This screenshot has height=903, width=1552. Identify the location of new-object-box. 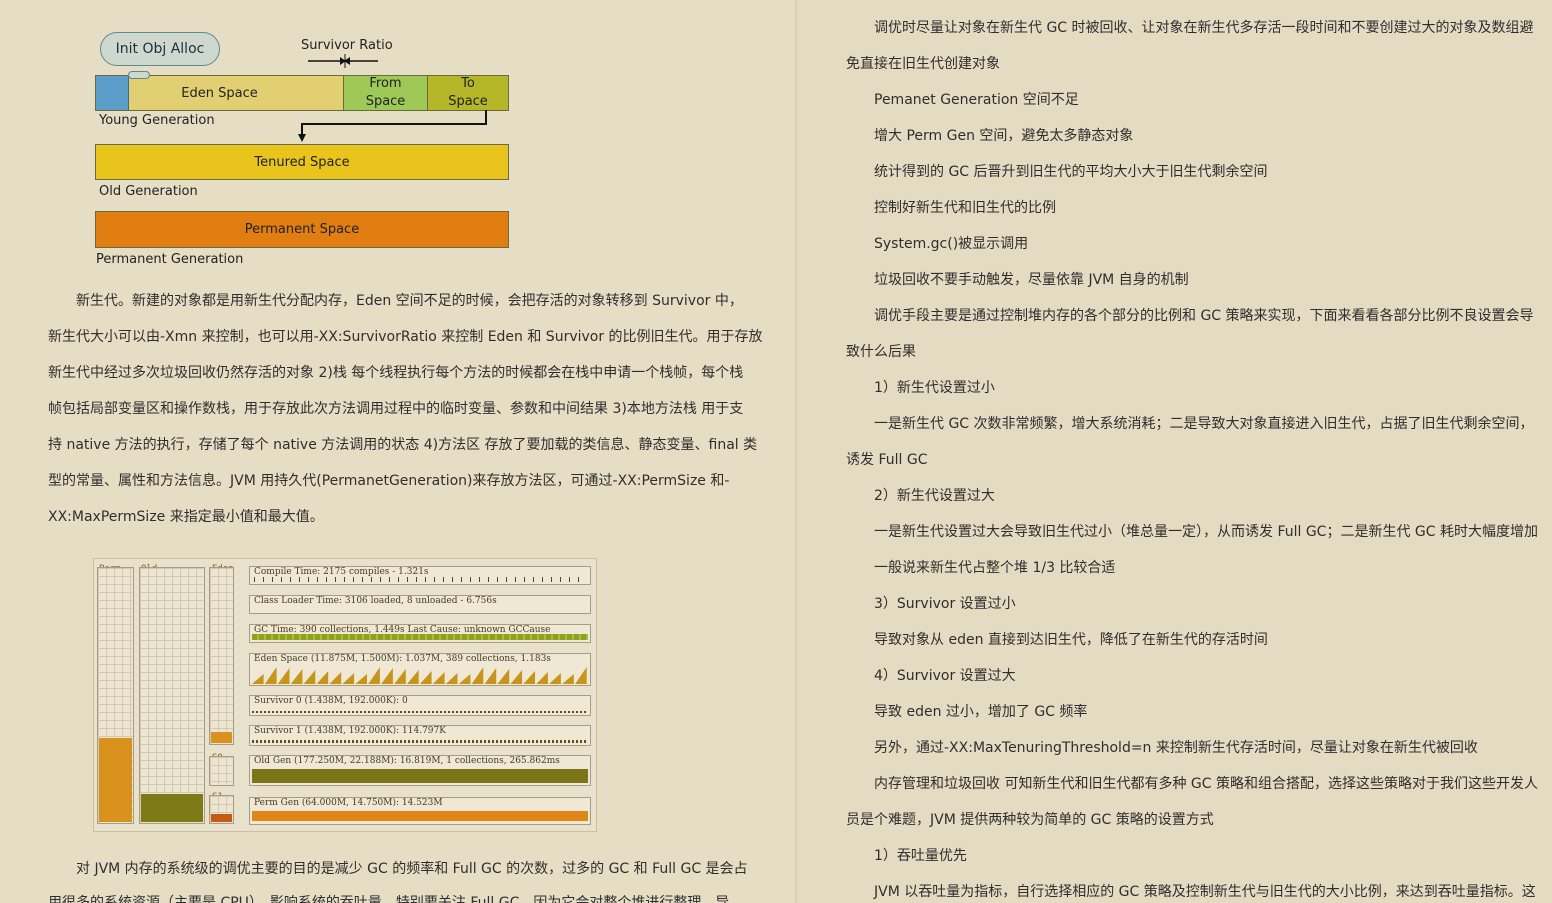
(112, 93).